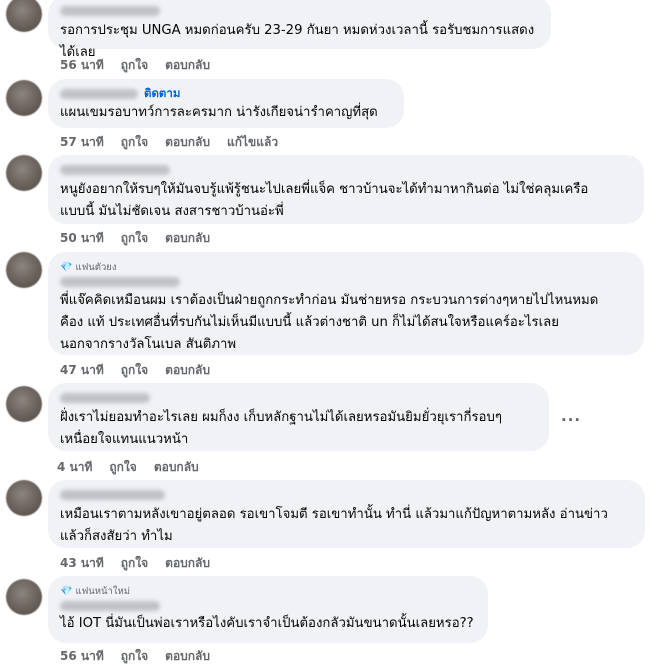 The height and width of the screenshot is (666, 669). I want to click on timestamp: 50 นาที, so click(82, 238).